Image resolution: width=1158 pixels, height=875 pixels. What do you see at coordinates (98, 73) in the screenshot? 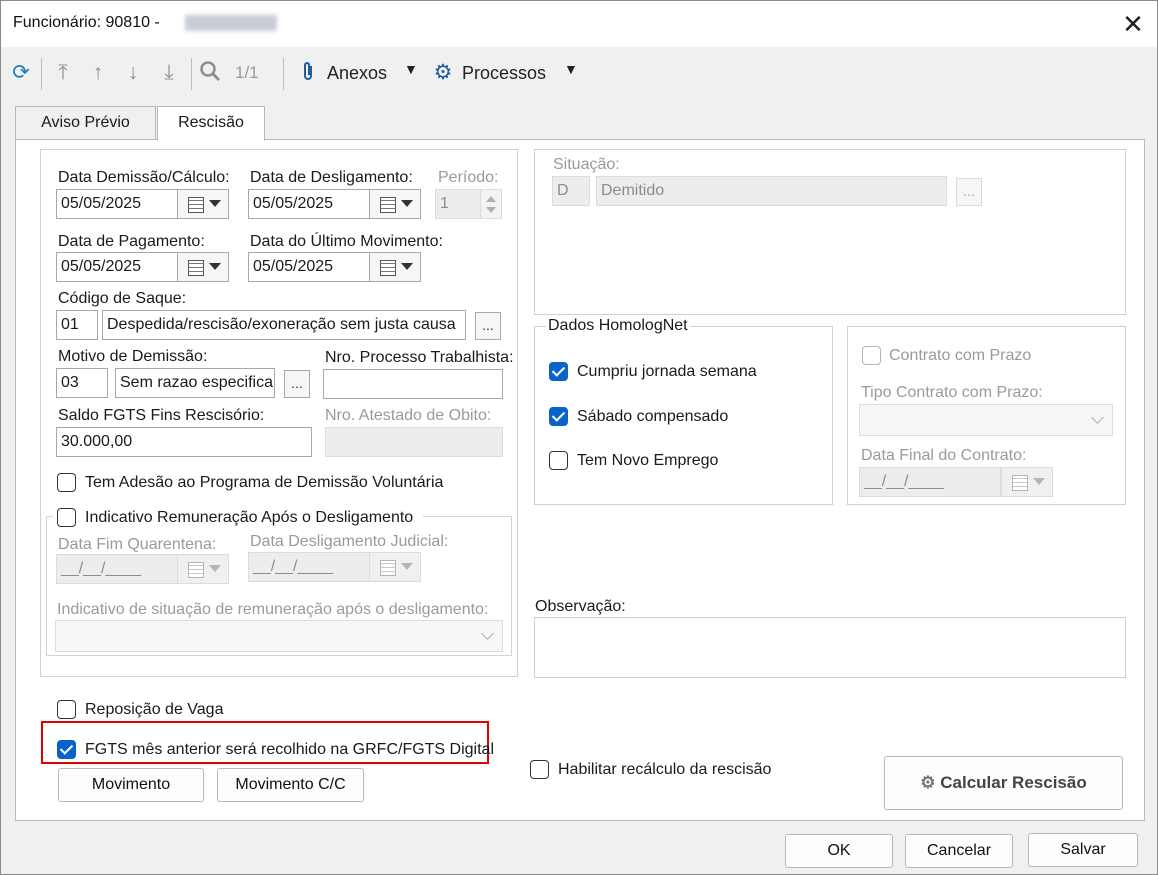
I see `previous-record-icon: ↑` at bounding box center [98, 73].